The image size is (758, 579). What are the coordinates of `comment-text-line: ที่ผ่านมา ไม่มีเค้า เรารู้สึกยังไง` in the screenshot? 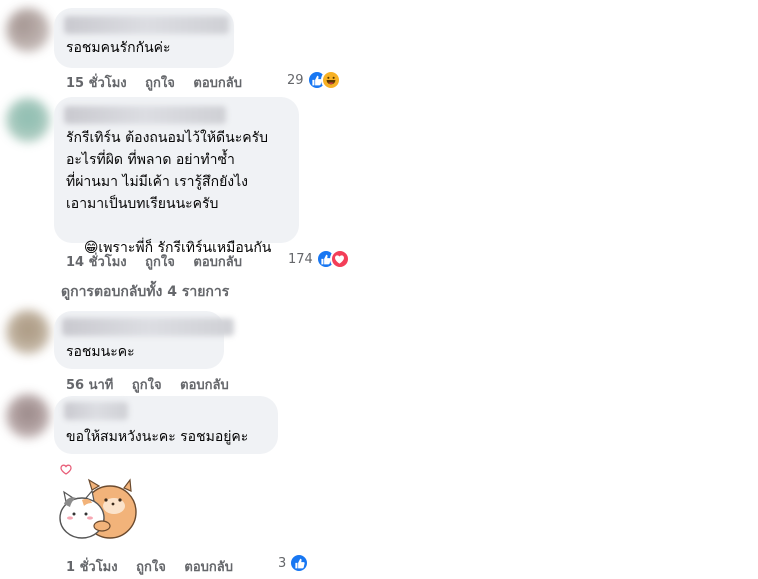 It's located at (157, 182).